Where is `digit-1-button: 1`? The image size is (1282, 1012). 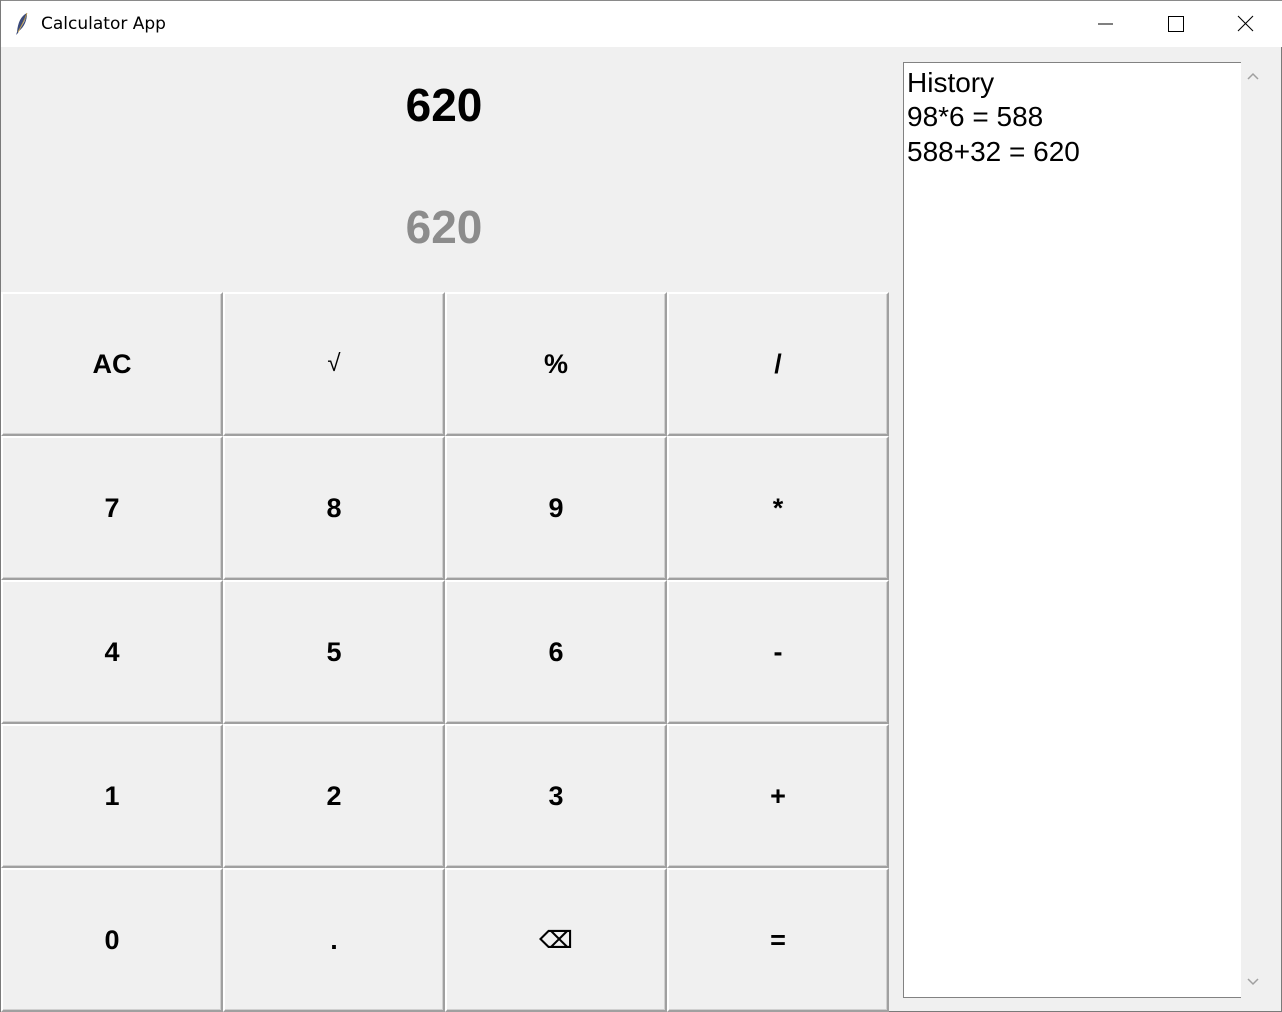 digit-1-button: 1 is located at coordinates (112, 796).